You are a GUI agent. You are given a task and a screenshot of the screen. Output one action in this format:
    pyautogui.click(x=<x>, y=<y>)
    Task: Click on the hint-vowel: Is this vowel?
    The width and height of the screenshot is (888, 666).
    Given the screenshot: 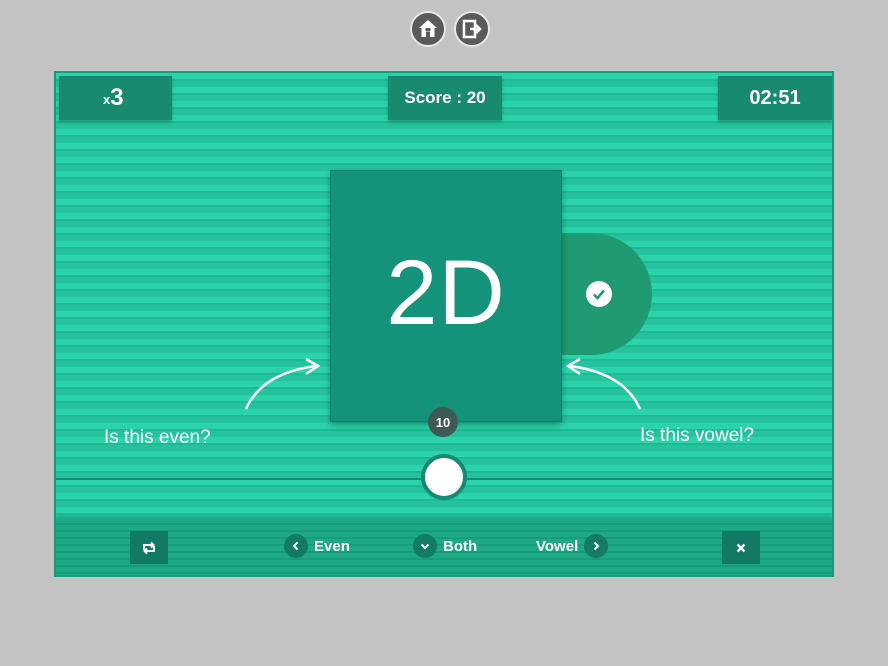 What is the action you would take?
    pyautogui.click(x=697, y=435)
    